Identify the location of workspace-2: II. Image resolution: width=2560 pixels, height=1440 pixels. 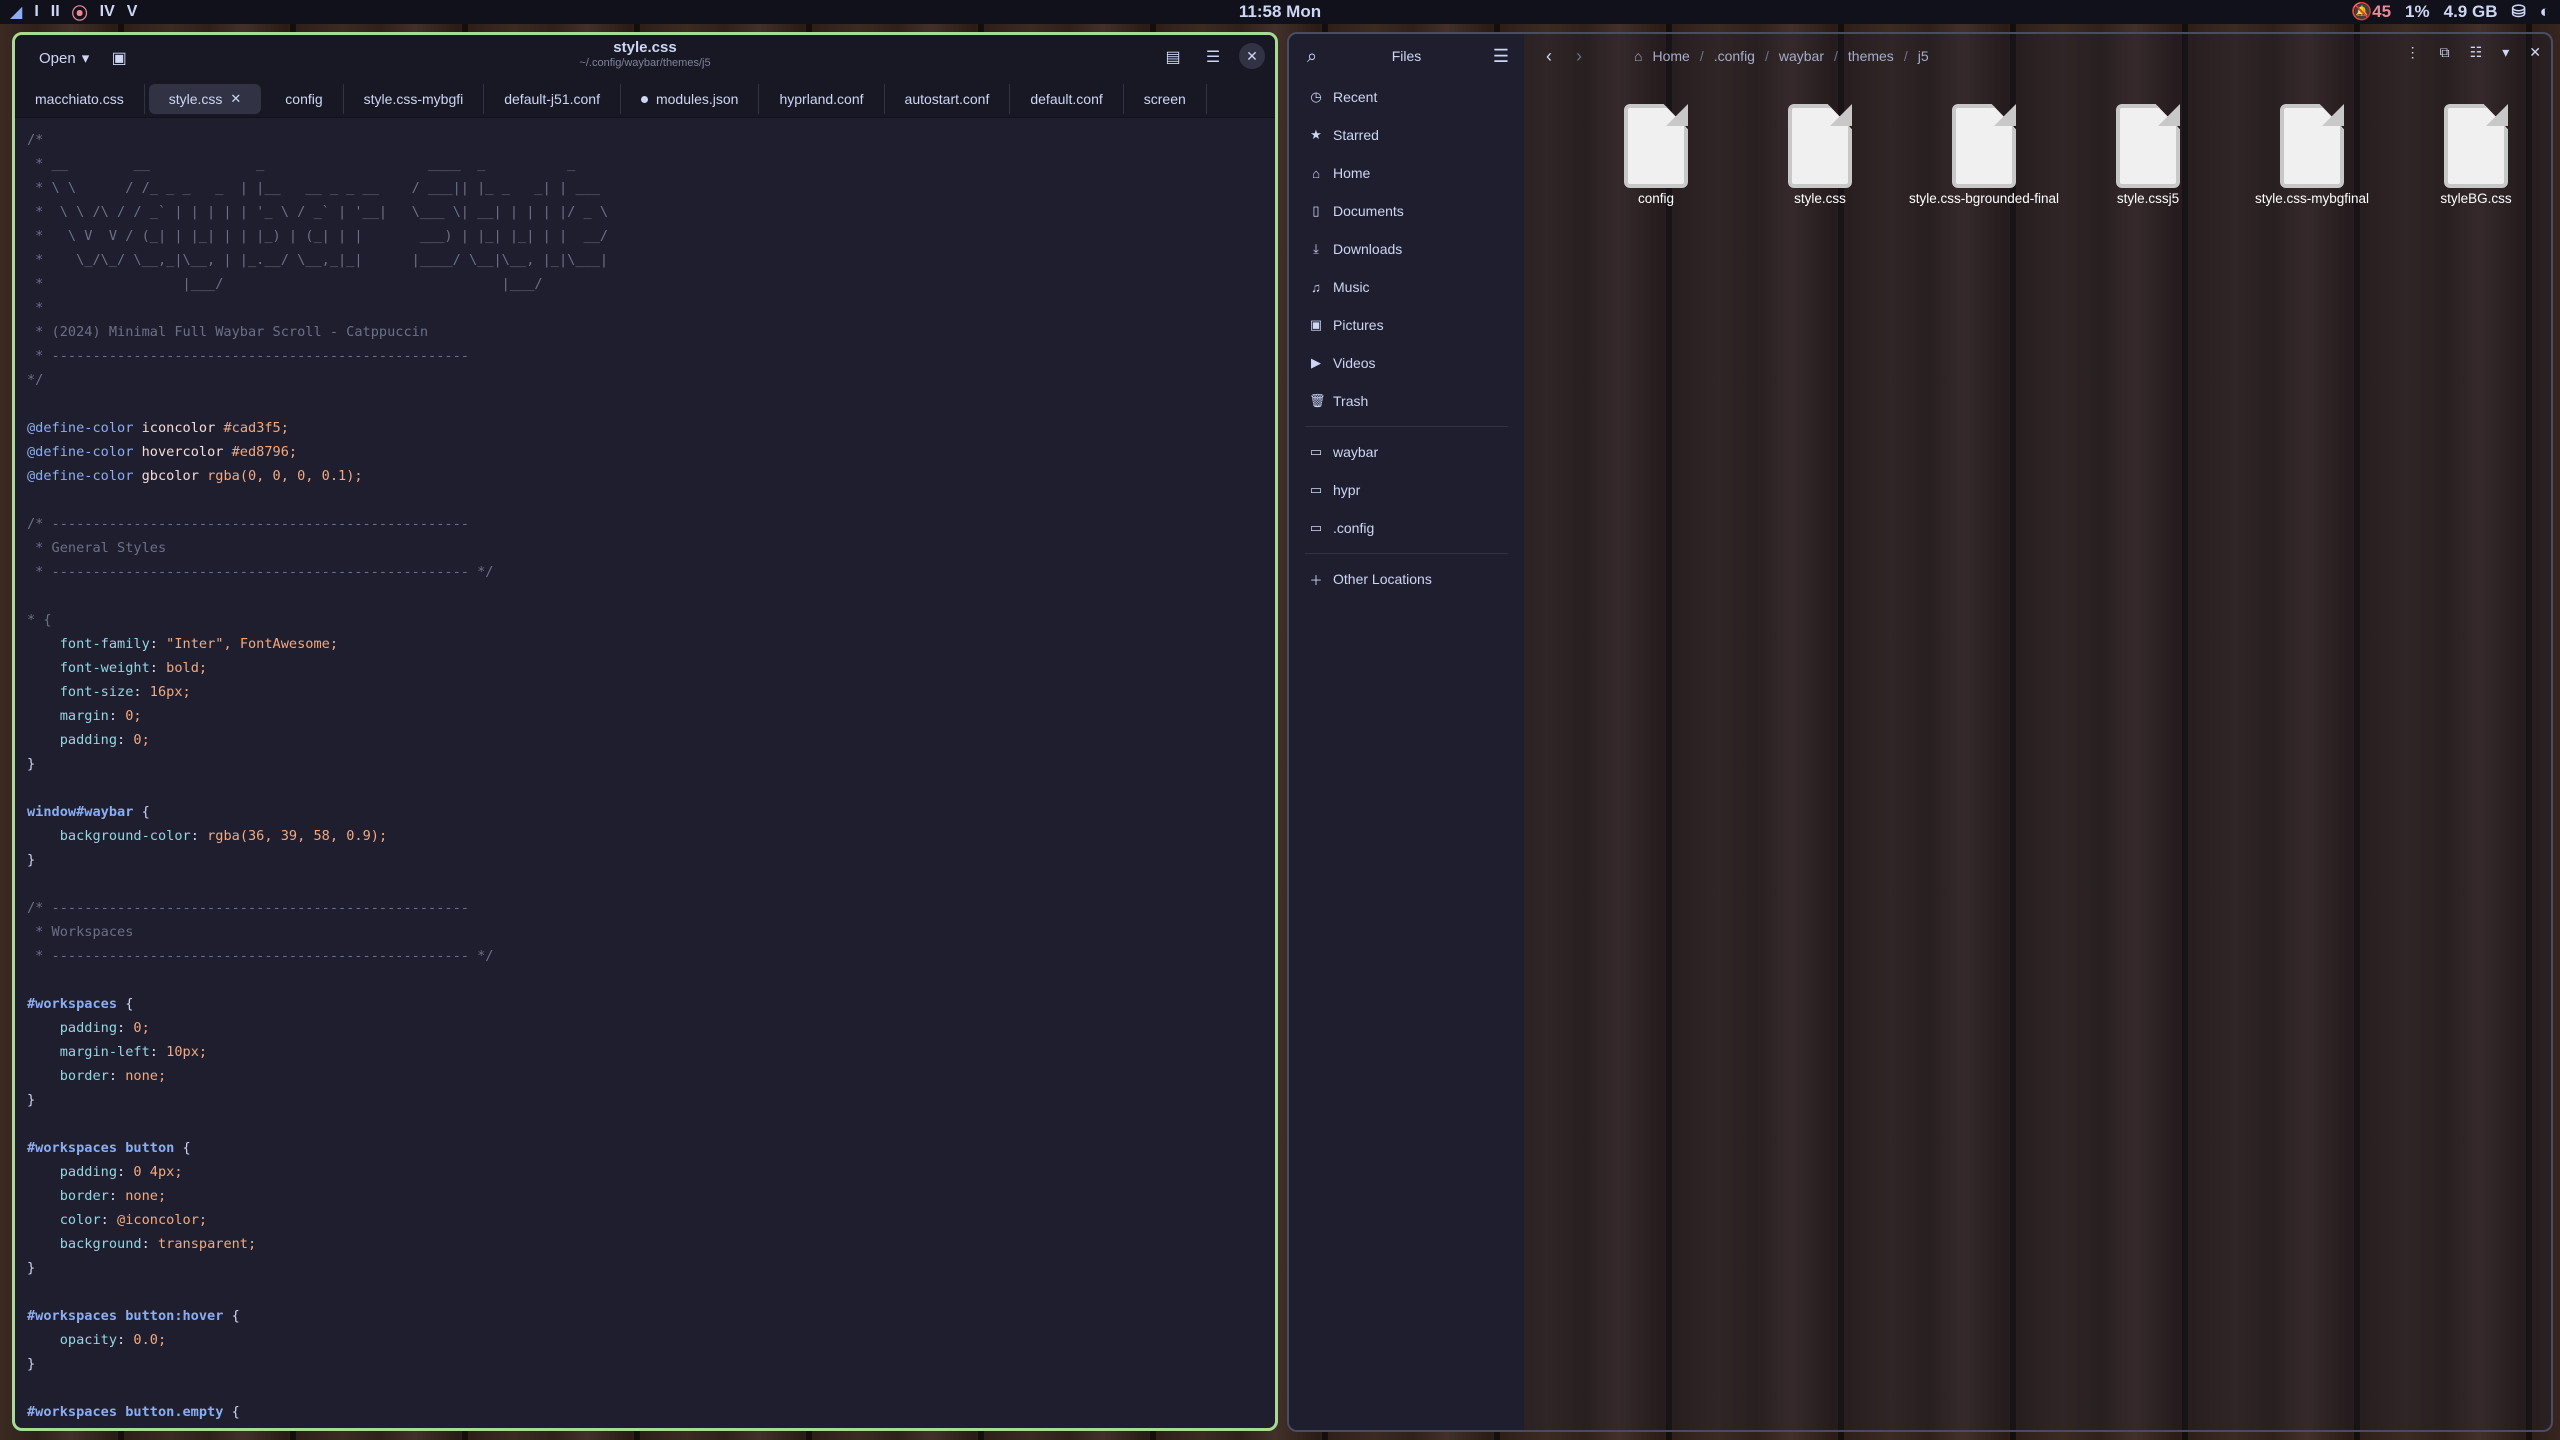
(55, 12).